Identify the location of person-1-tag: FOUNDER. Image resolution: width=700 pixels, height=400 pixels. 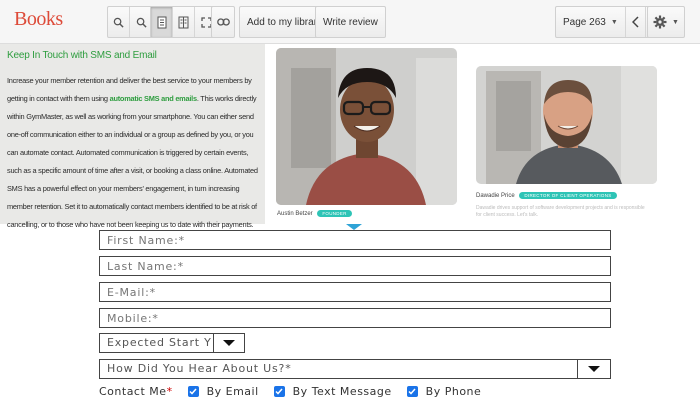
(334, 213).